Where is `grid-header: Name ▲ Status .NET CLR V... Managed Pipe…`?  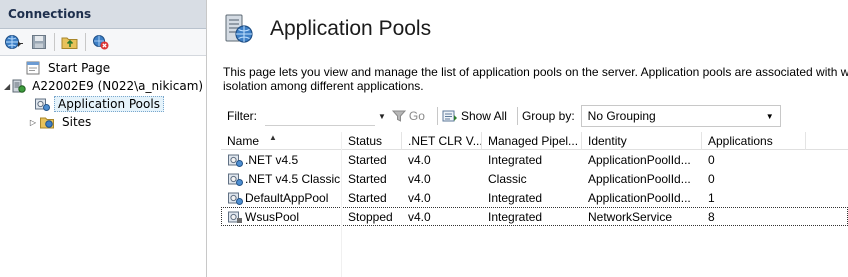
grid-header: Name ▲ Status .NET CLR V... Managed Pipe… is located at coordinates (534, 141).